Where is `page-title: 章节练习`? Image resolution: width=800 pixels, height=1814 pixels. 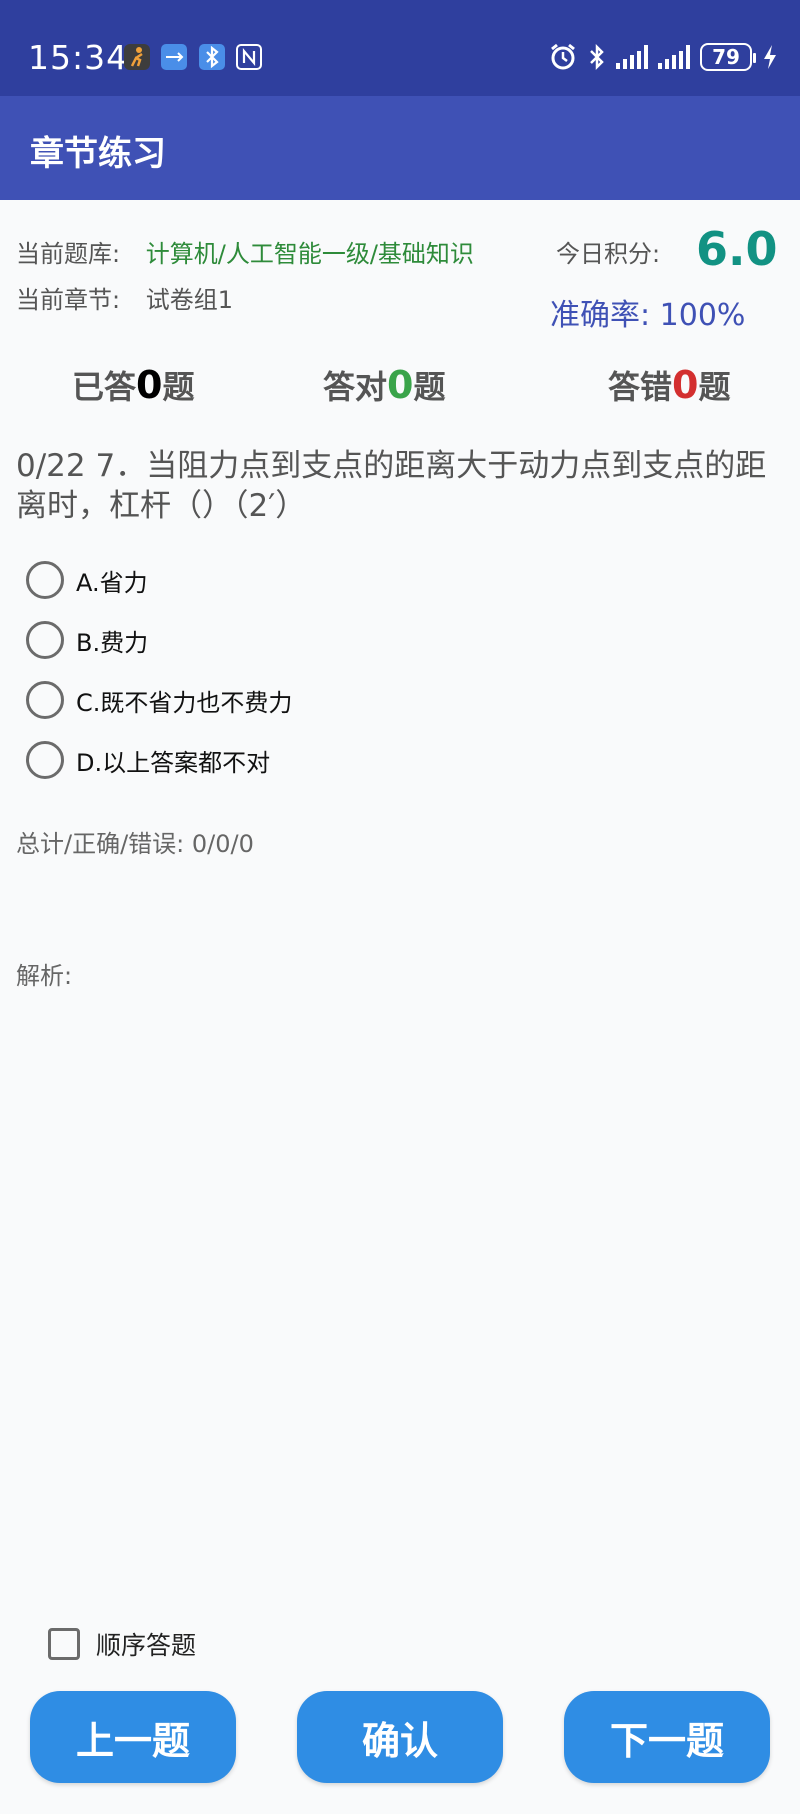
page-title: 章节练习 is located at coordinates (98, 154).